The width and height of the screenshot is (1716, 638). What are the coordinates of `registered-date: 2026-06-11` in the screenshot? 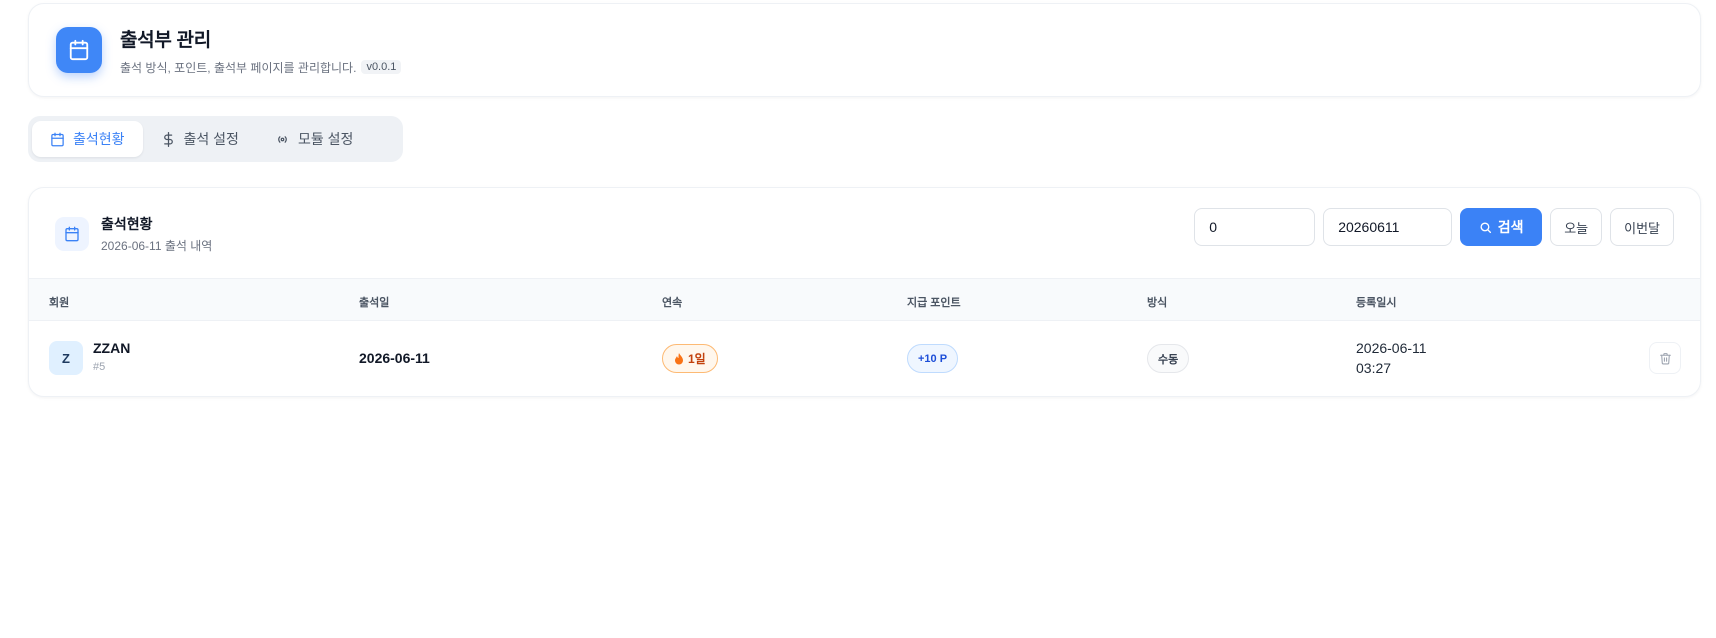 It's located at (1391, 348).